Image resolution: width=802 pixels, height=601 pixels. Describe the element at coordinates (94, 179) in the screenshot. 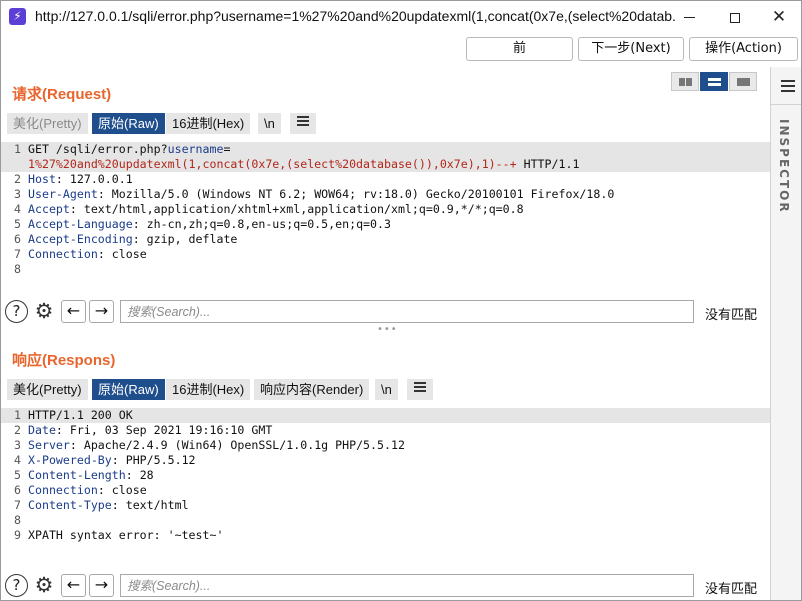

I see `code-text: : 127.0.0.1` at that location.